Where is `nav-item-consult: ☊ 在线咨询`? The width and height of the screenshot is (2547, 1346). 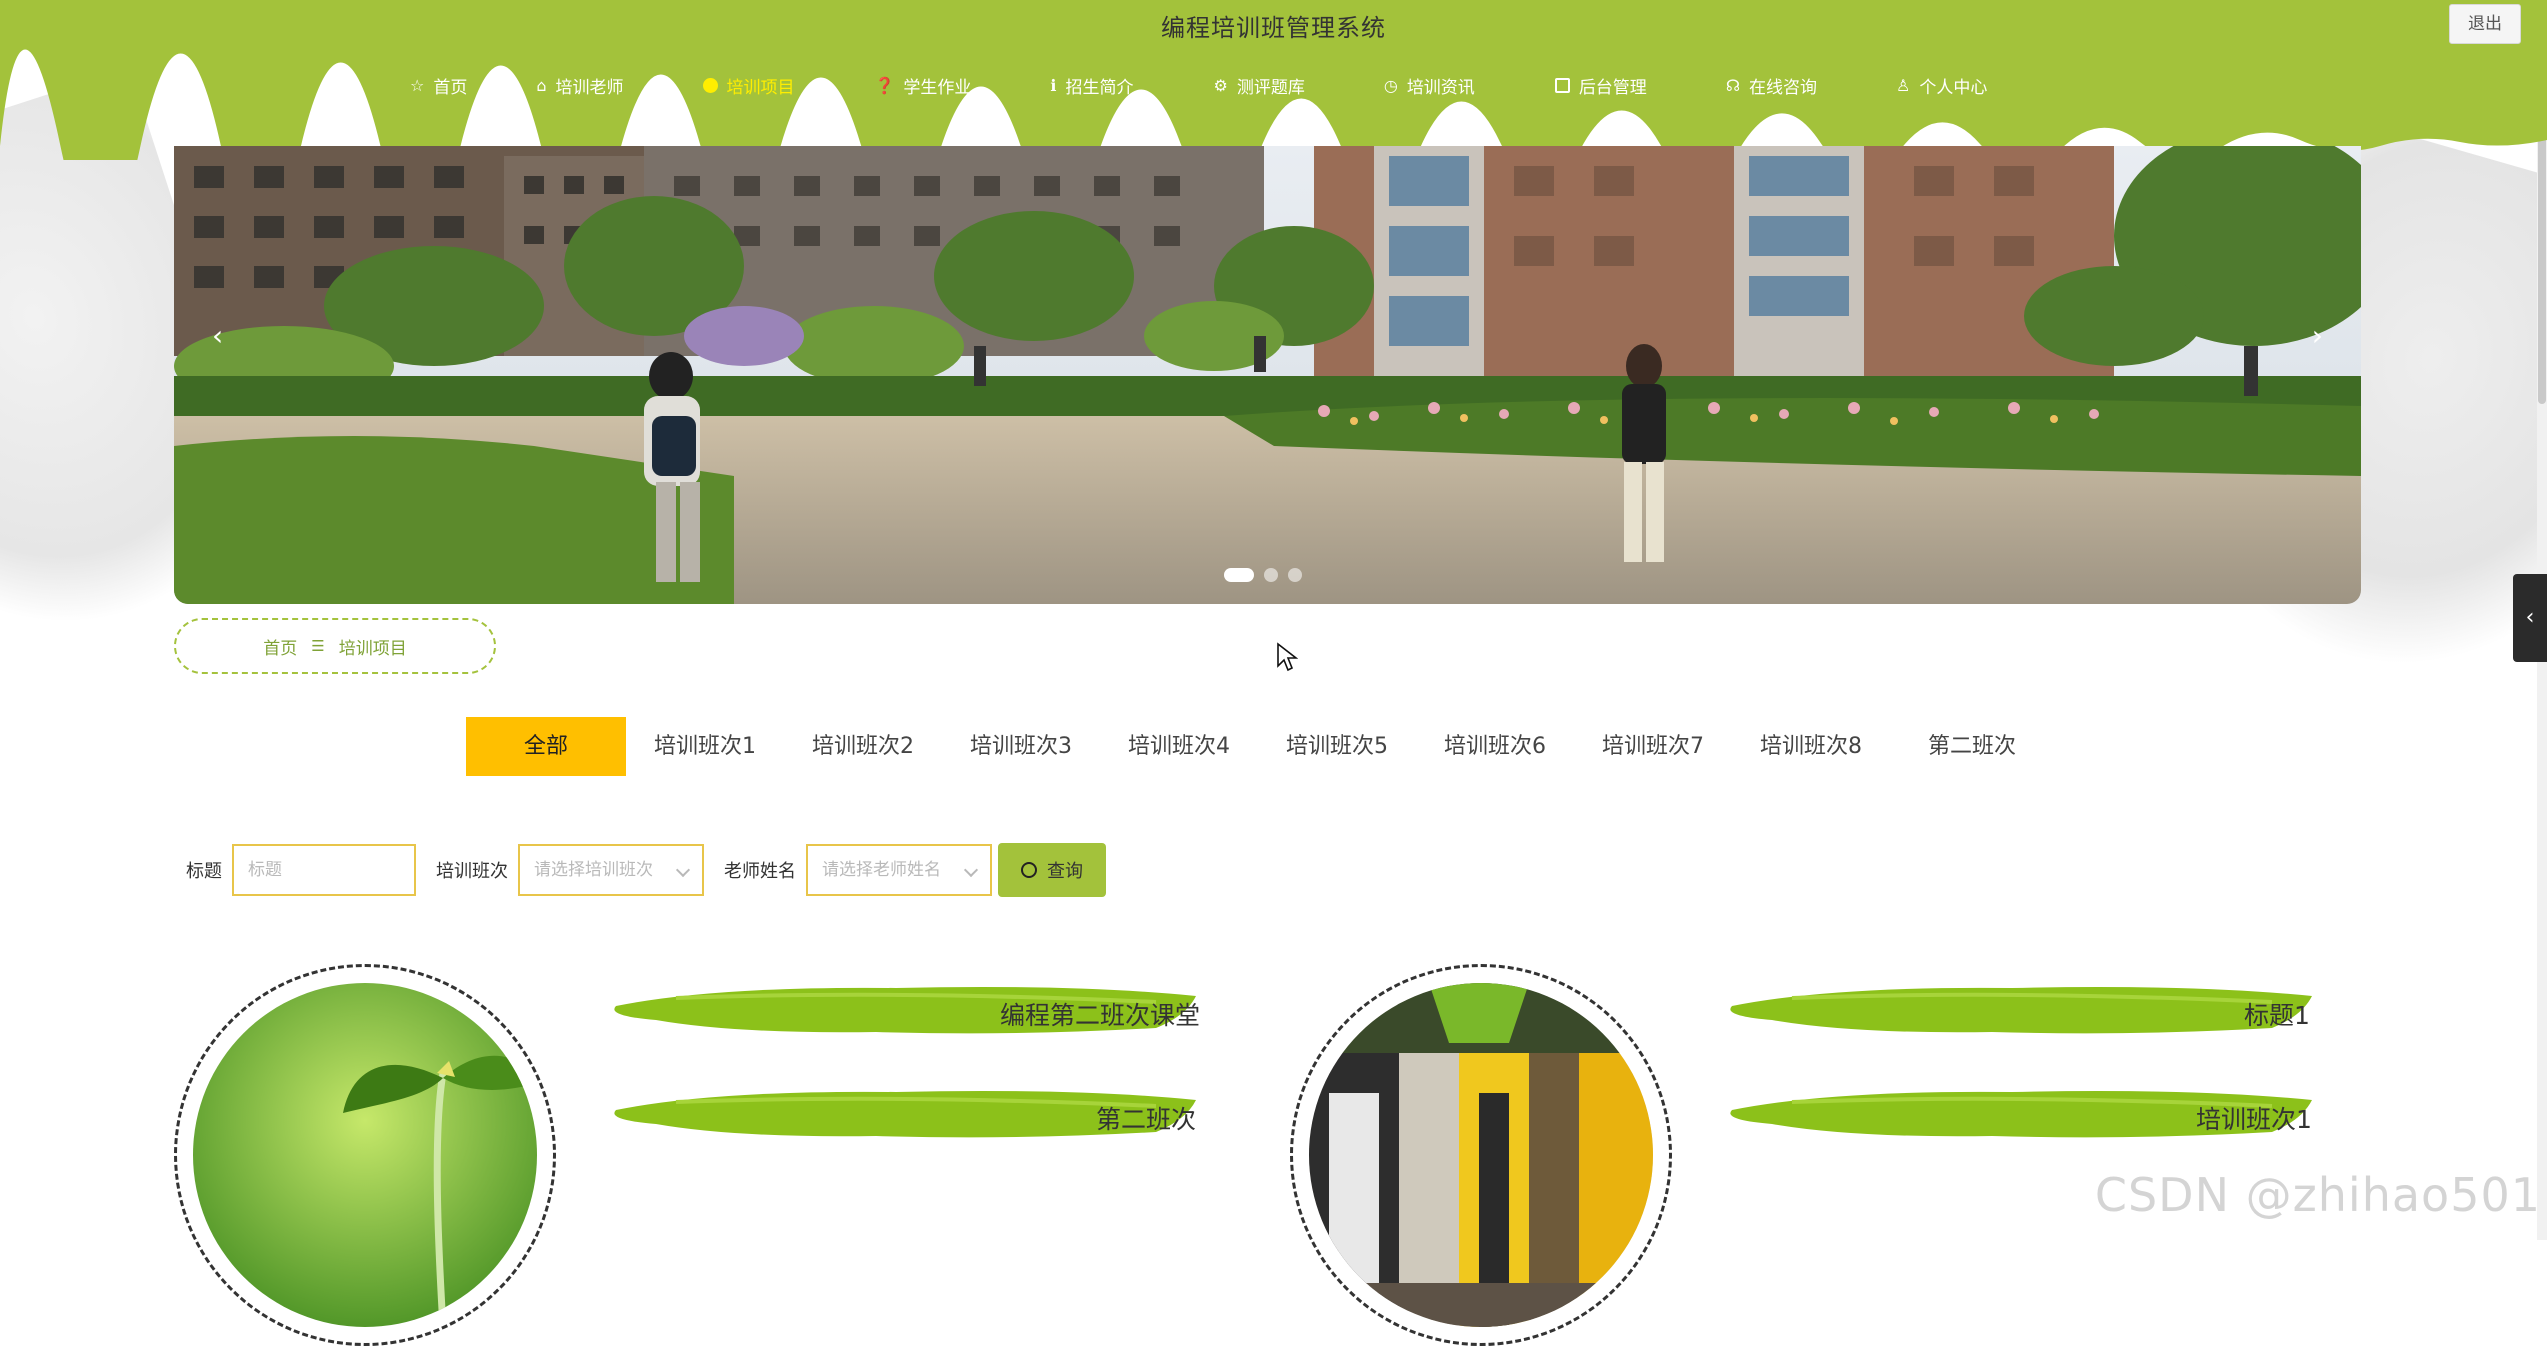
nav-item-consult: ☊ 在线咨询 is located at coordinates (1771, 85).